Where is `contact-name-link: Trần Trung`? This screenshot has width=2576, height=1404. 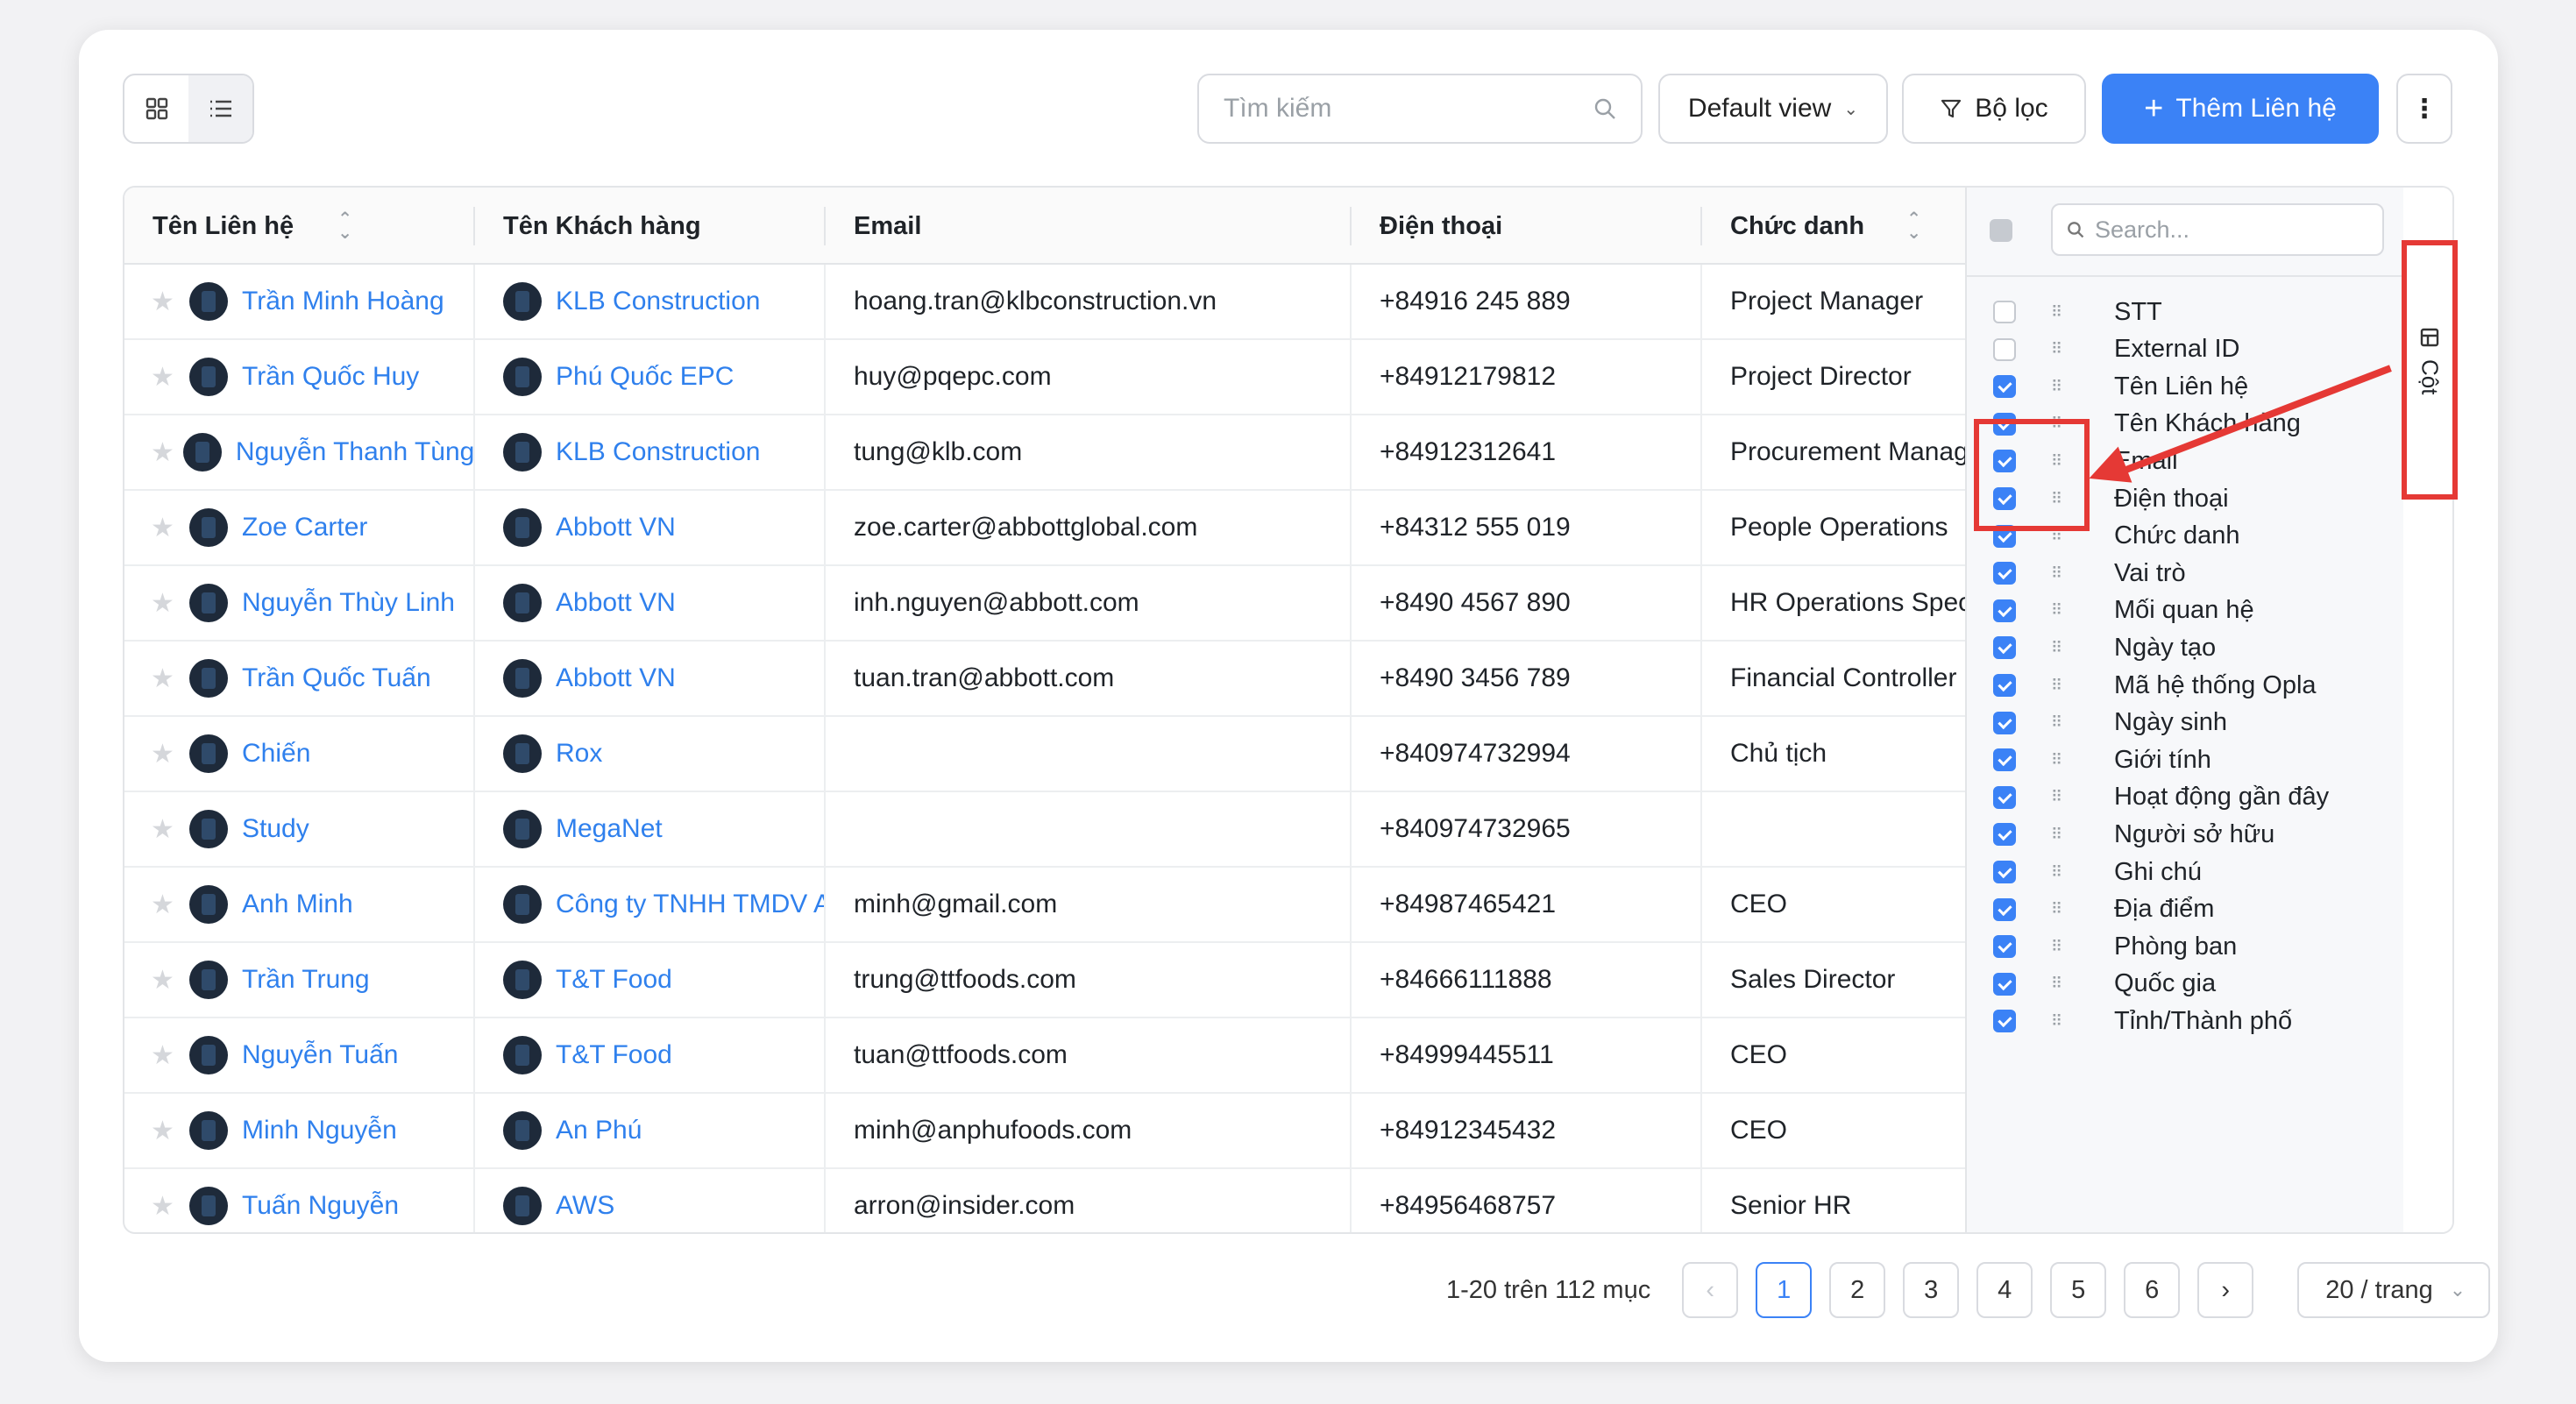 contact-name-link: Trần Trung is located at coordinates (306, 980).